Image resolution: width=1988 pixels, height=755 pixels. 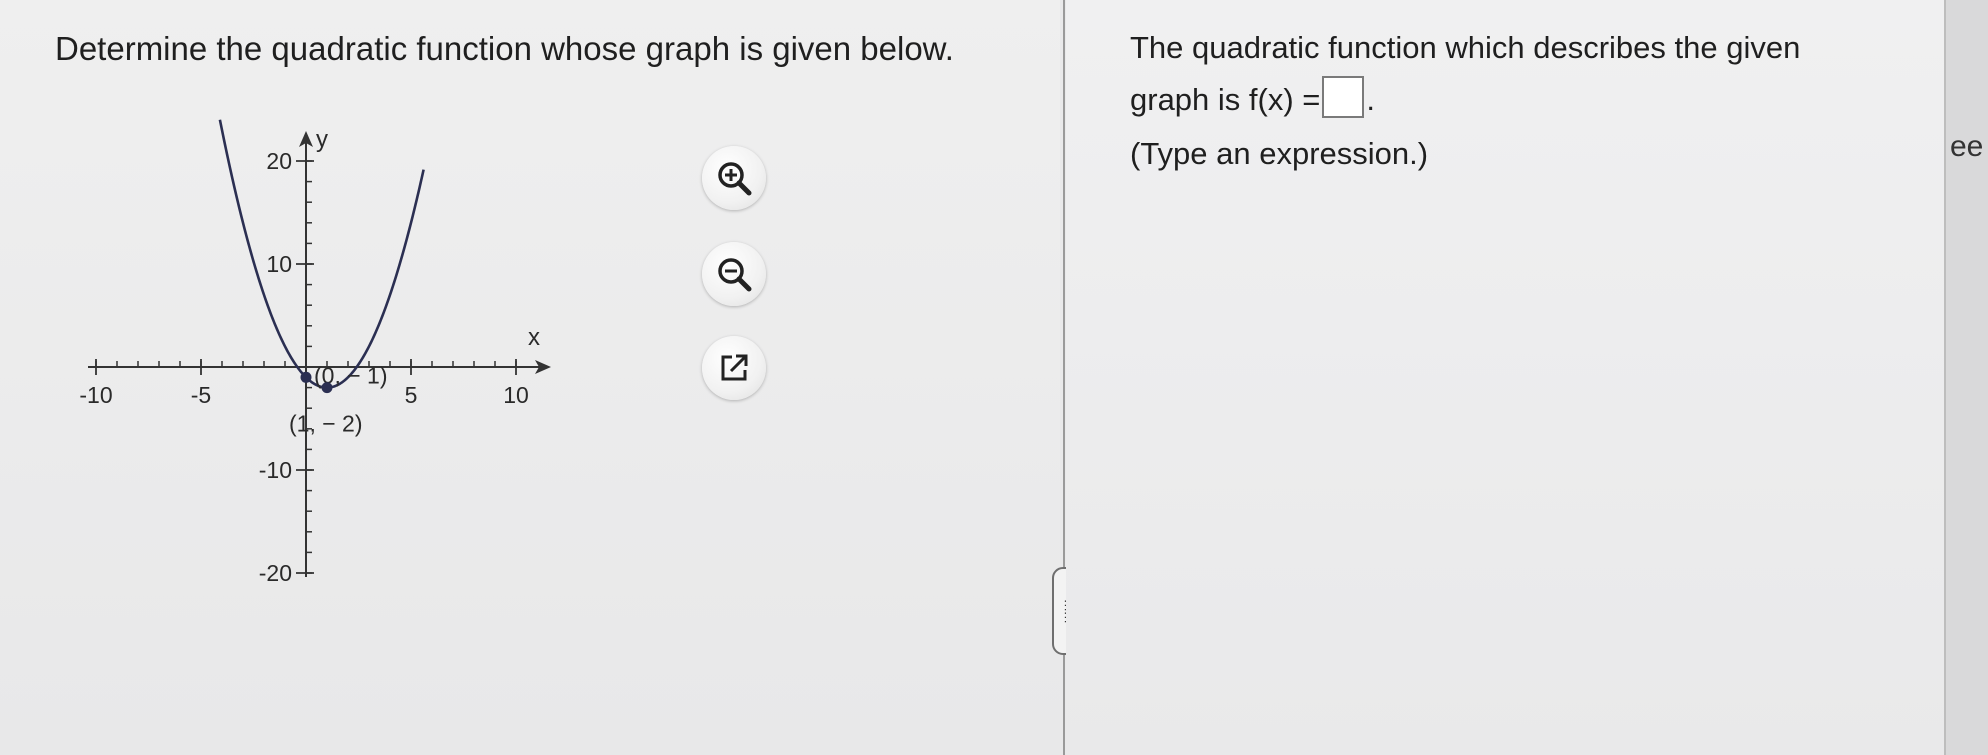 I want to click on parabola-curve, so click(x=321, y=254).